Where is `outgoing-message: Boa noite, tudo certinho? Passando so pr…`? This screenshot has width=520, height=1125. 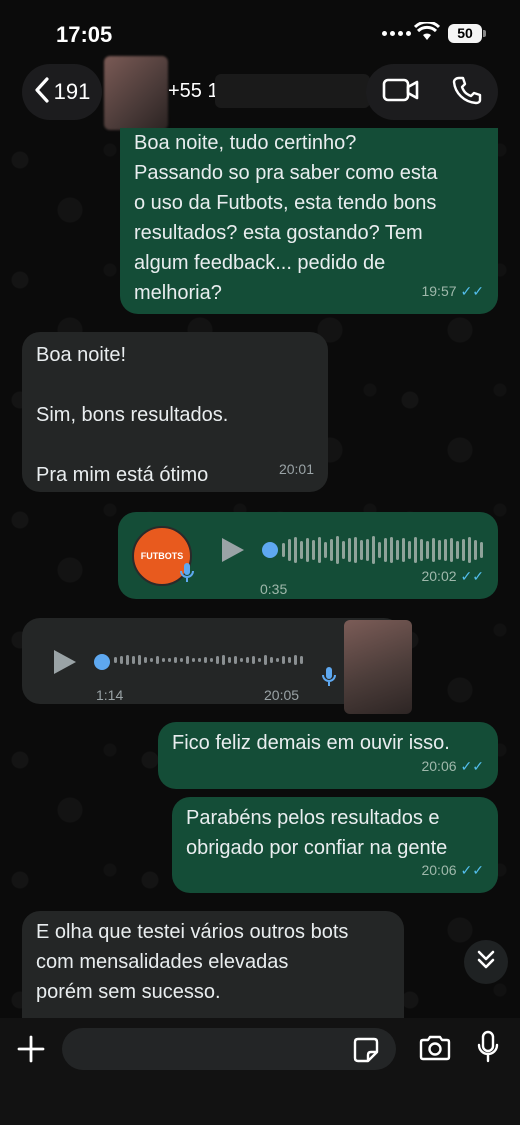 outgoing-message: Boa noite, tudo certinho? Passando so pr… is located at coordinates (309, 221).